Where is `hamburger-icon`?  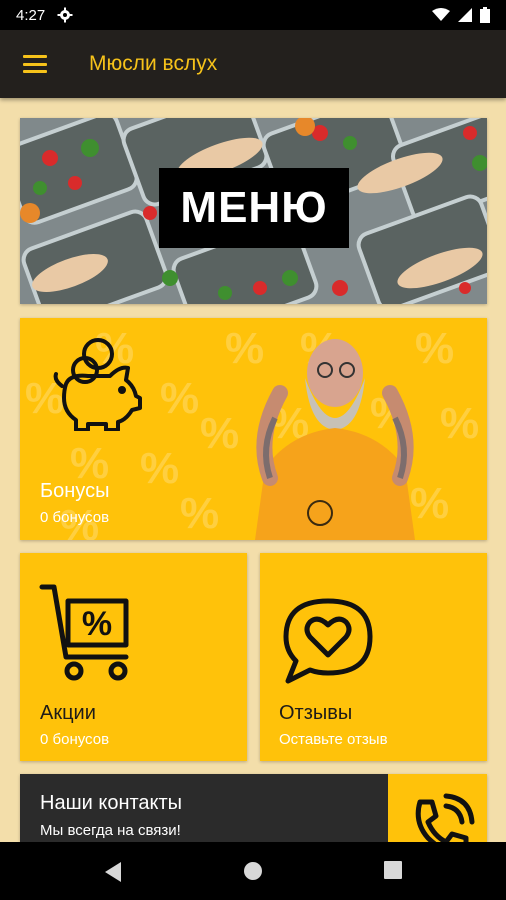 hamburger-icon is located at coordinates (35, 64).